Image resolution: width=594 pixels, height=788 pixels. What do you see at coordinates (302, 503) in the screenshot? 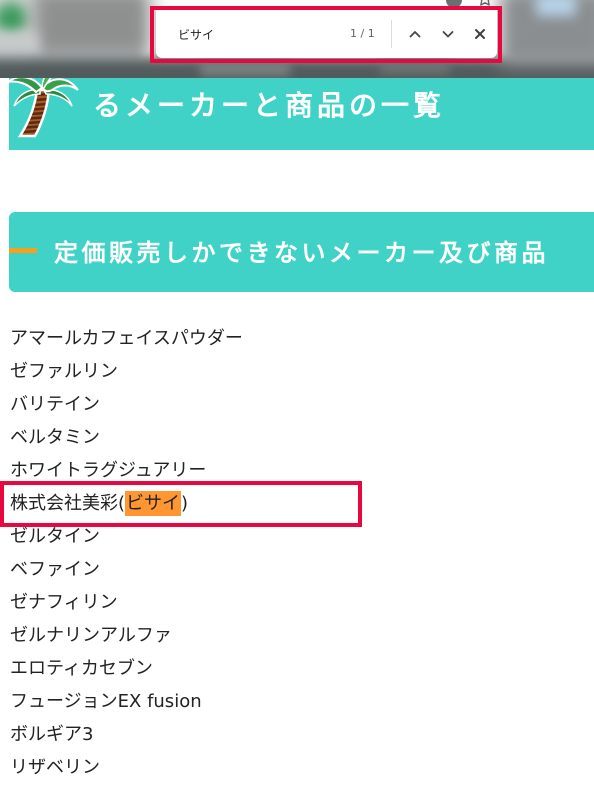
I see `list-item-highlighted: 株式会社美彩(ビサイ)` at bounding box center [302, 503].